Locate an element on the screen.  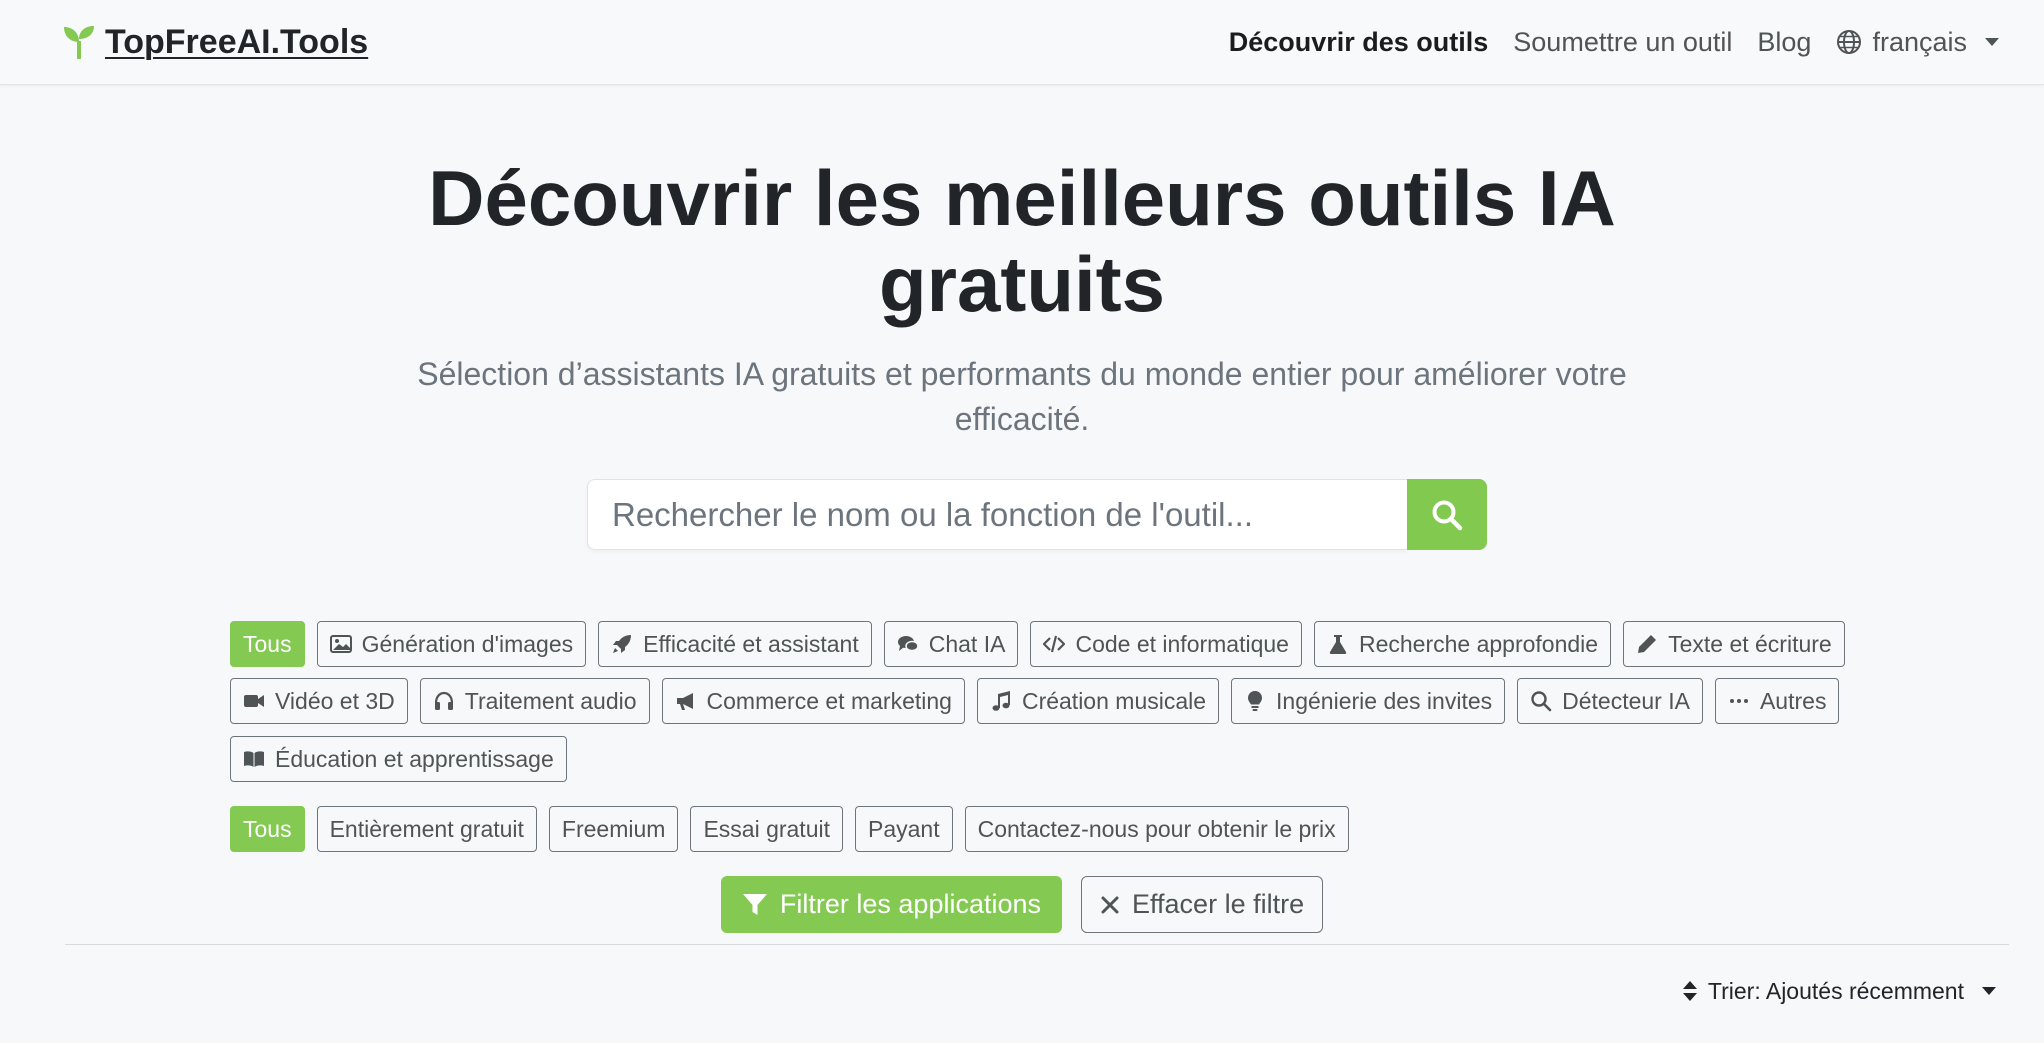
category-chip-all: Tous is located at coordinates (267, 644).